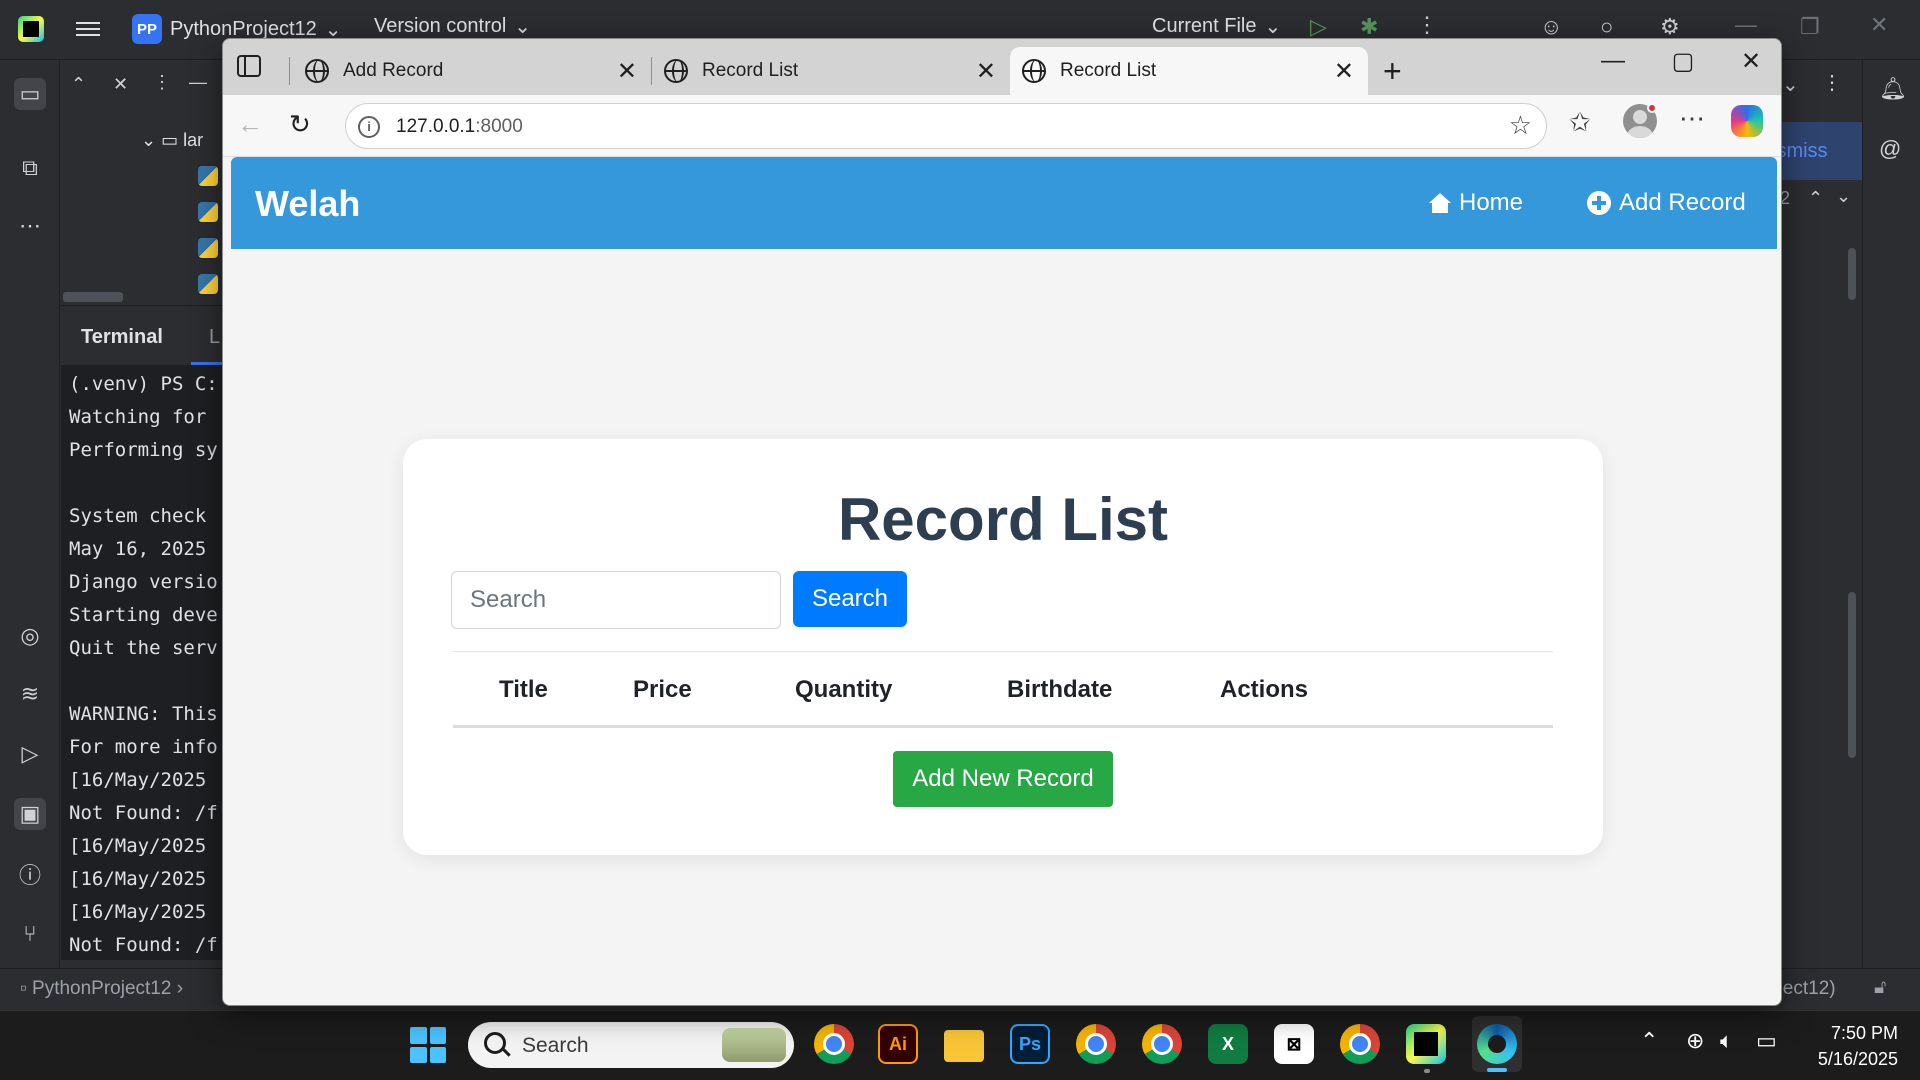 Image resolution: width=1920 pixels, height=1080 pixels. I want to click on search-icon: ○, so click(1606, 27).